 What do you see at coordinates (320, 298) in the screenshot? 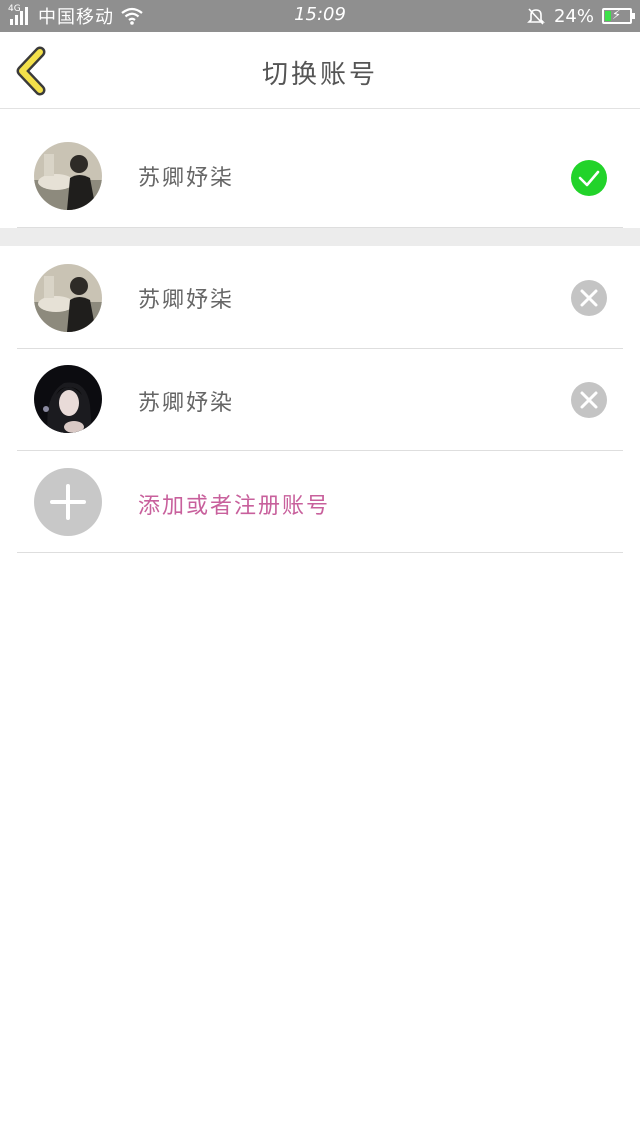
I see `account-row: 苏卿妤柒` at bounding box center [320, 298].